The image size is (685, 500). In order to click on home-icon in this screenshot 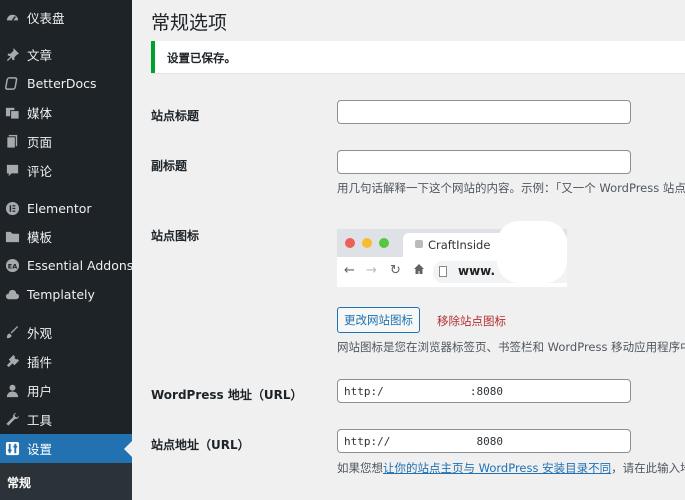, I will do `click(419, 271)`.